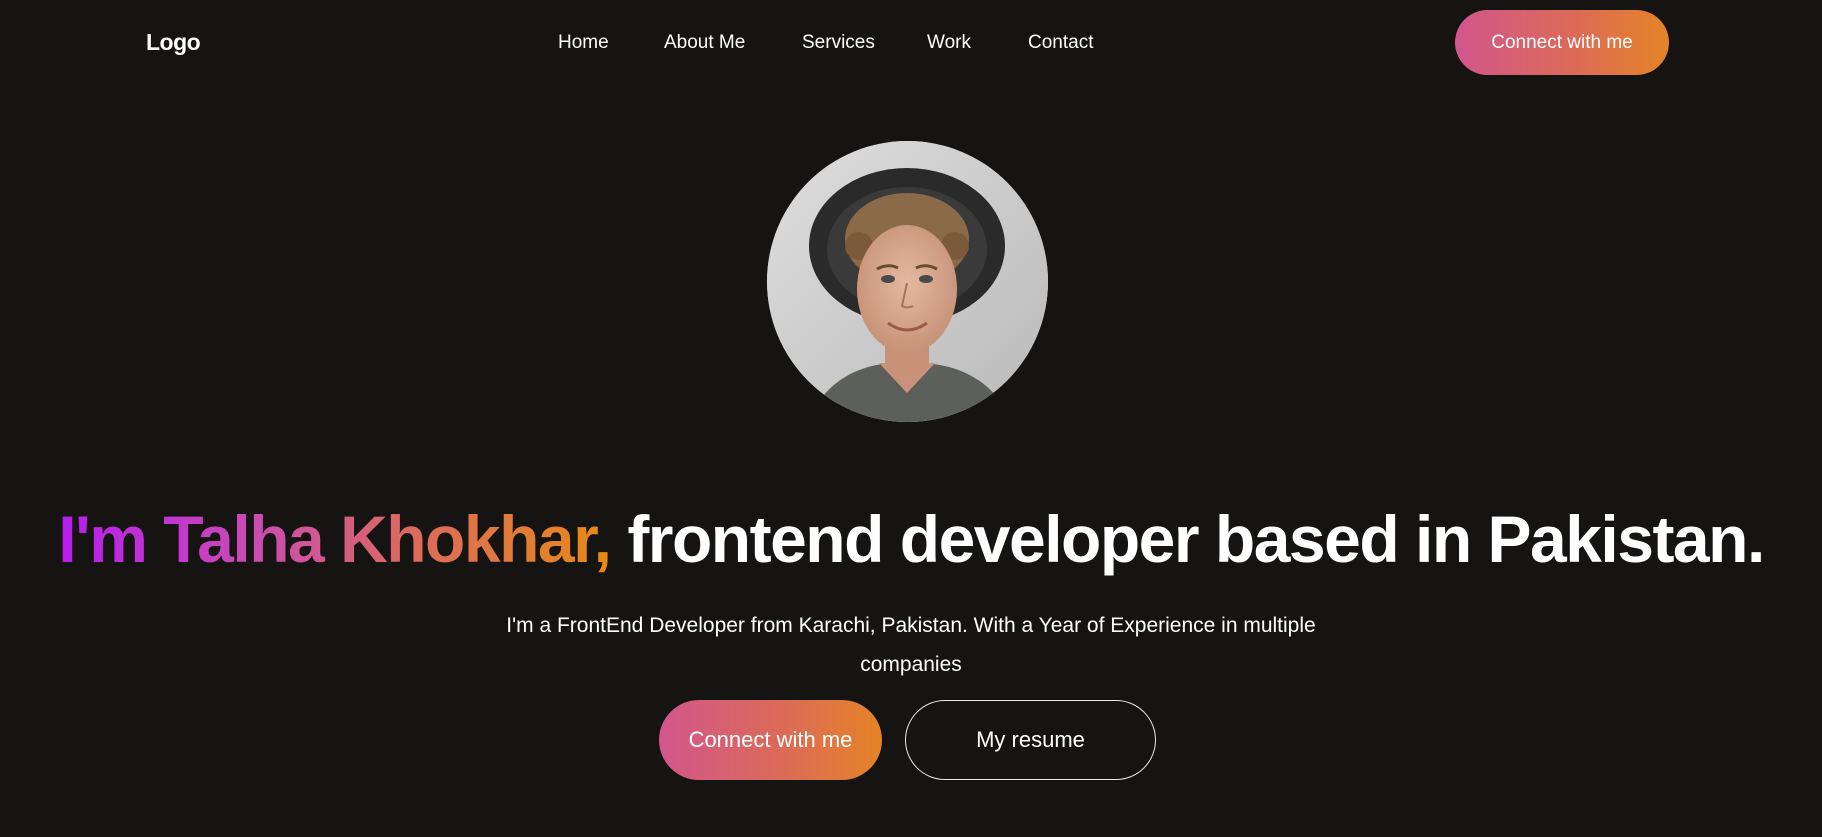  I want to click on logo: Logo, so click(173, 42).